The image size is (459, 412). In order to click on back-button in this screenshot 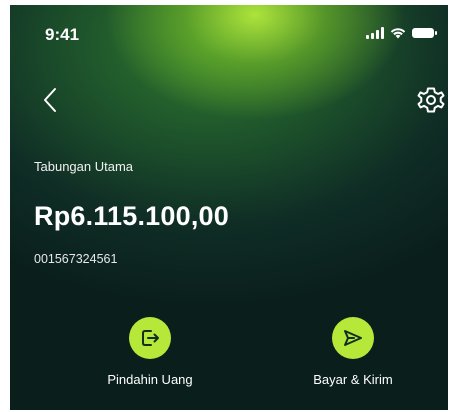, I will do `click(53, 100)`.